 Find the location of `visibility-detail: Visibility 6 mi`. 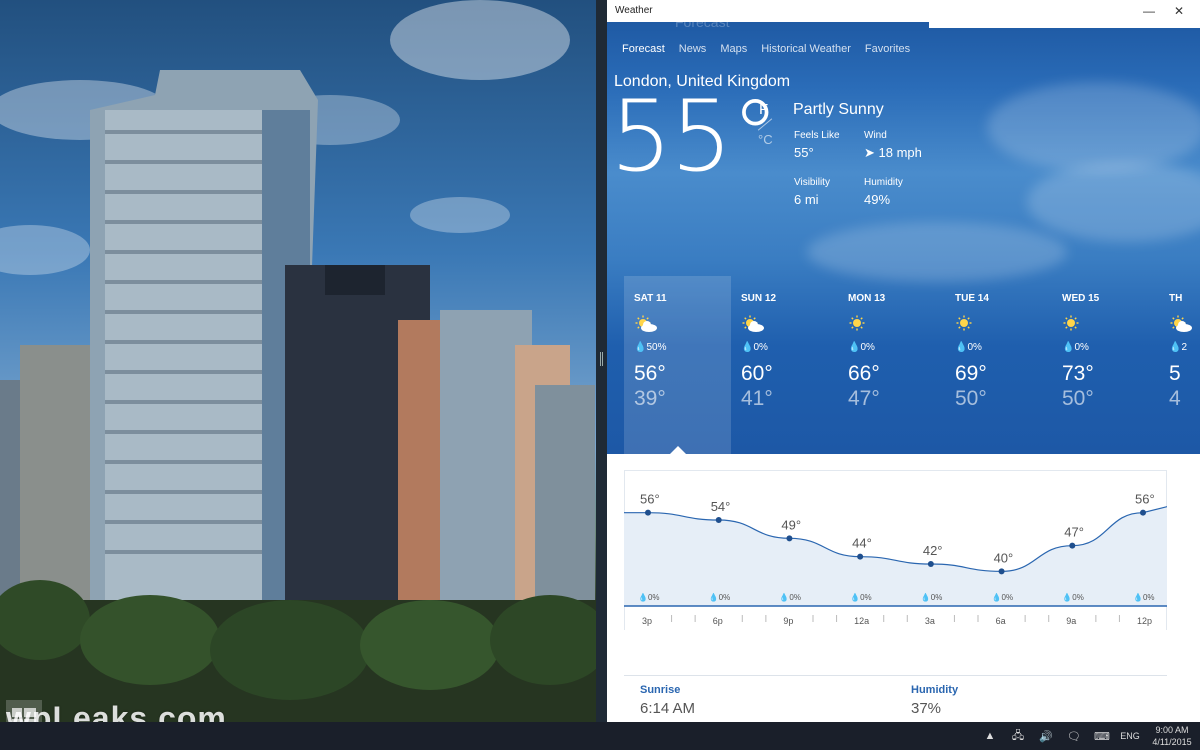

visibility-detail: Visibility 6 mi is located at coordinates (812, 192).